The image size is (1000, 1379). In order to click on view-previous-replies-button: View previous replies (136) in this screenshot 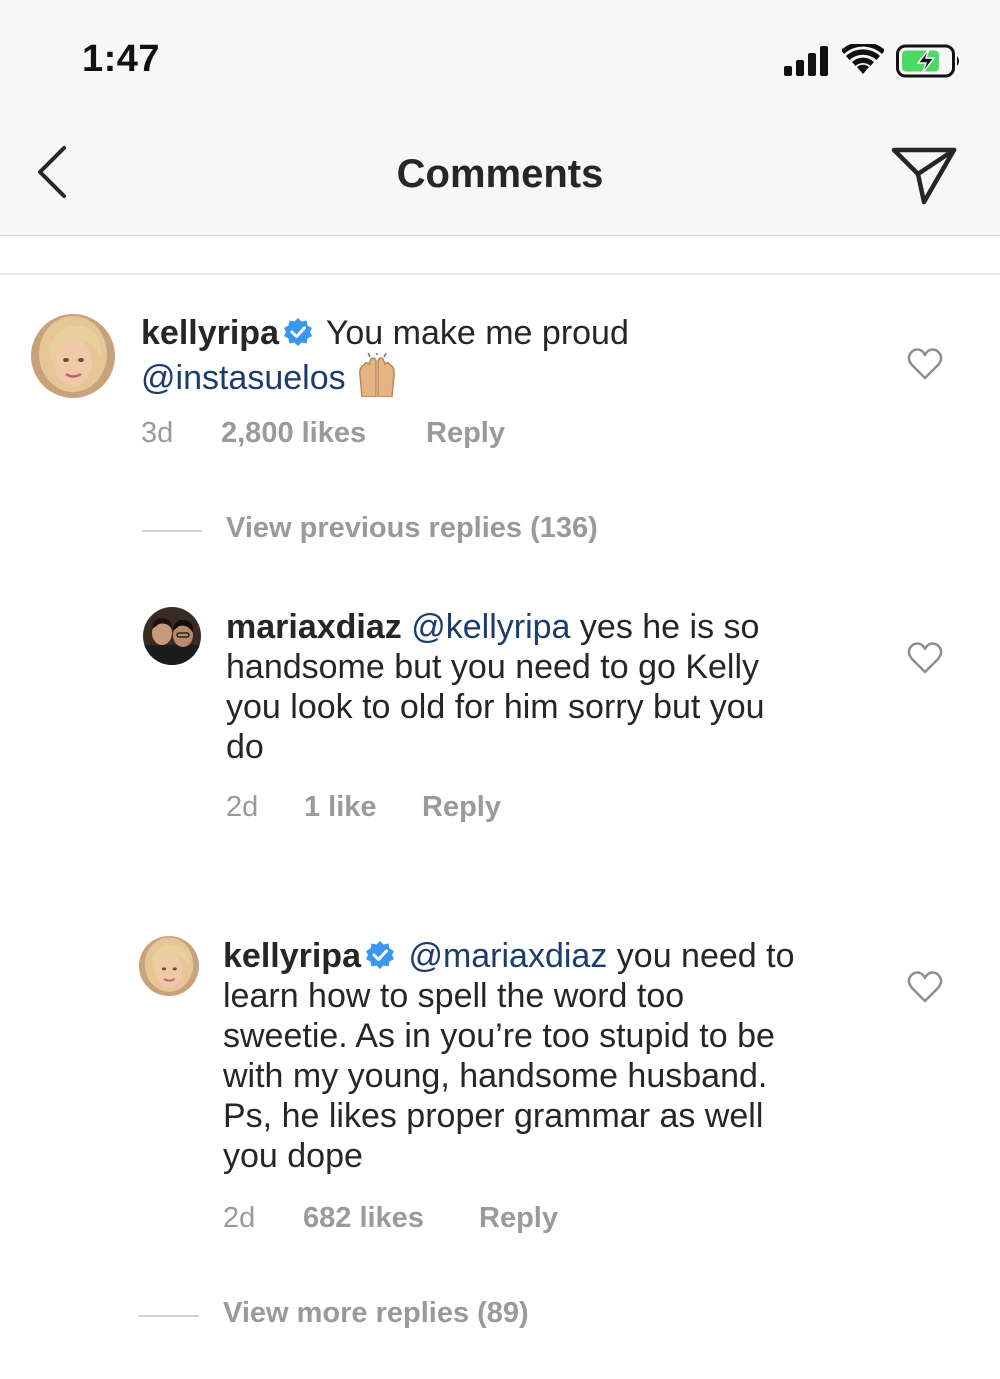, I will do `click(412, 528)`.